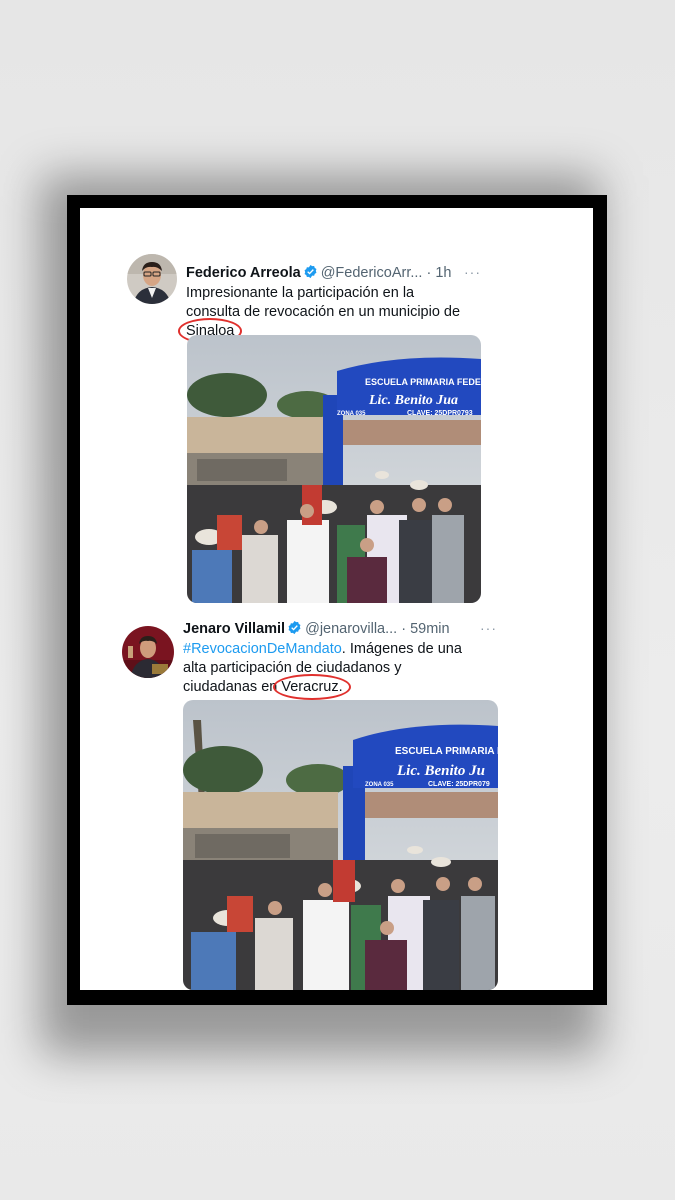  What do you see at coordinates (300, 293) in the screenshot?
I see `text-line: Impresionante la participación en la` at bounding box center [300, 293].